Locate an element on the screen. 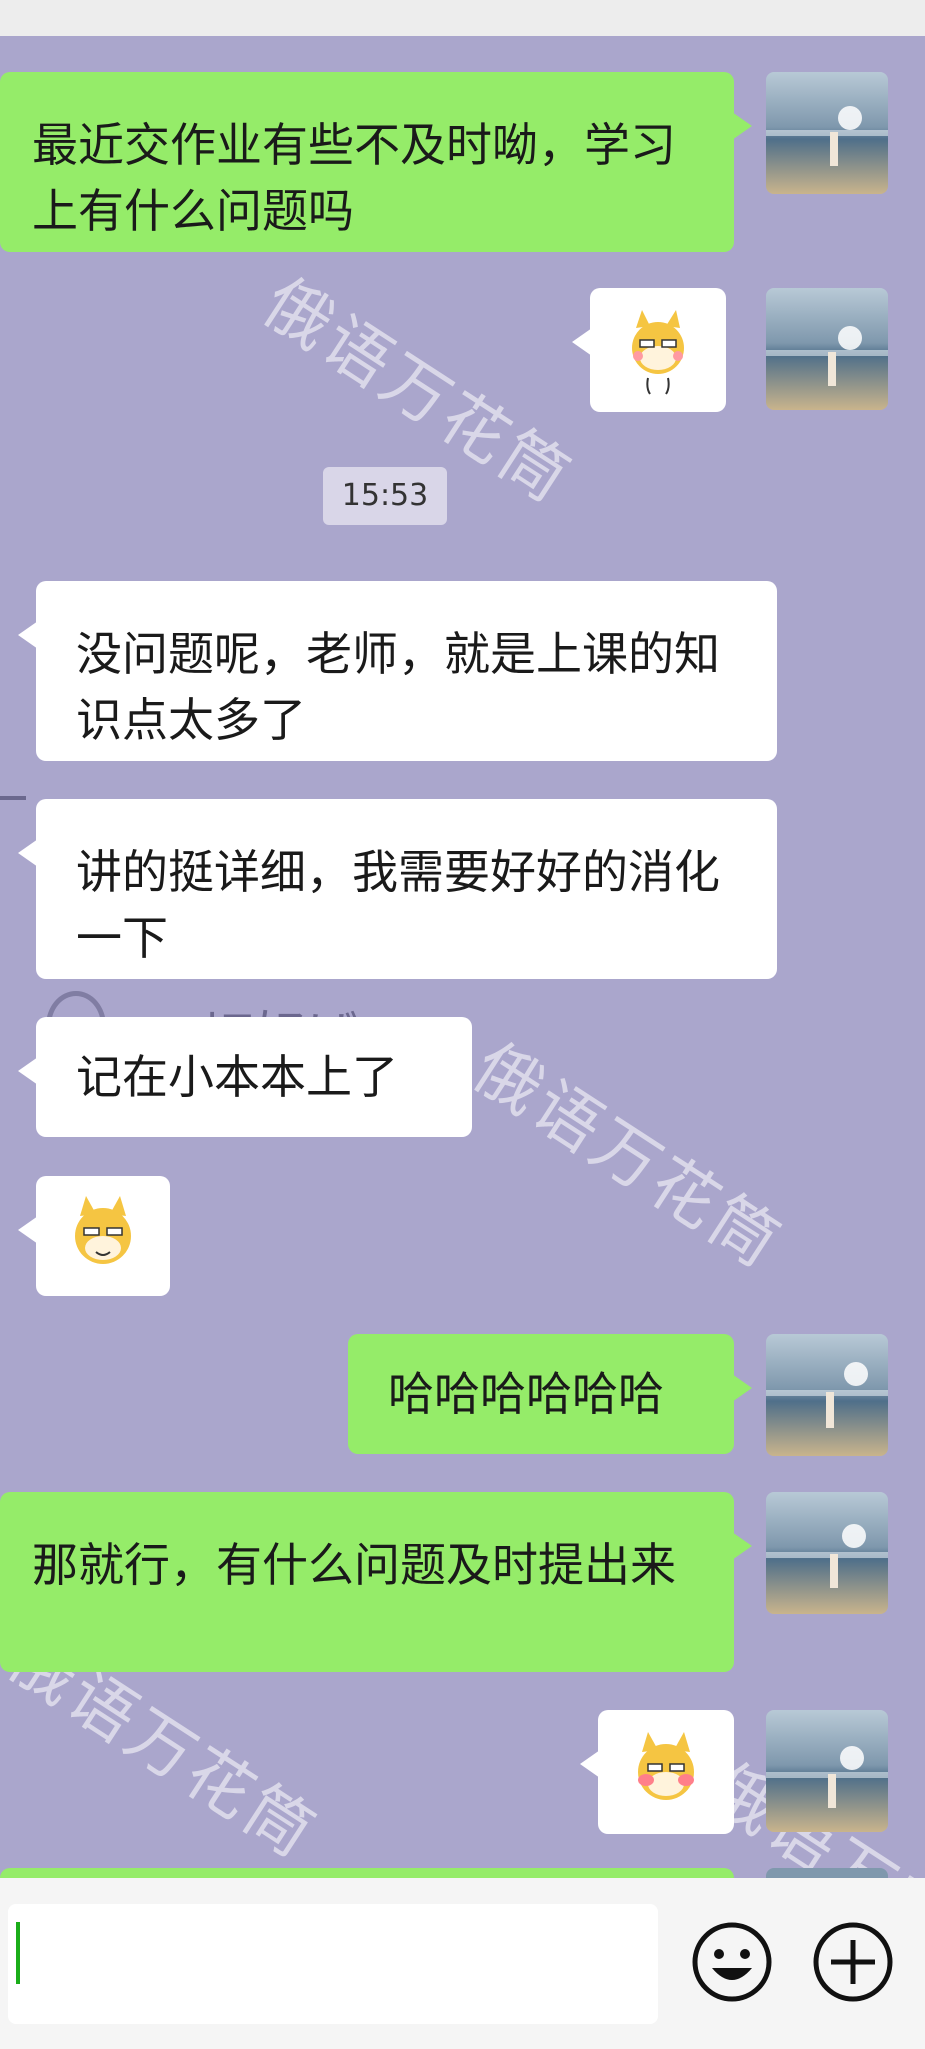 This screenshot has height=2049, width=925. plus-icon is located at coordinates (853, 1962).